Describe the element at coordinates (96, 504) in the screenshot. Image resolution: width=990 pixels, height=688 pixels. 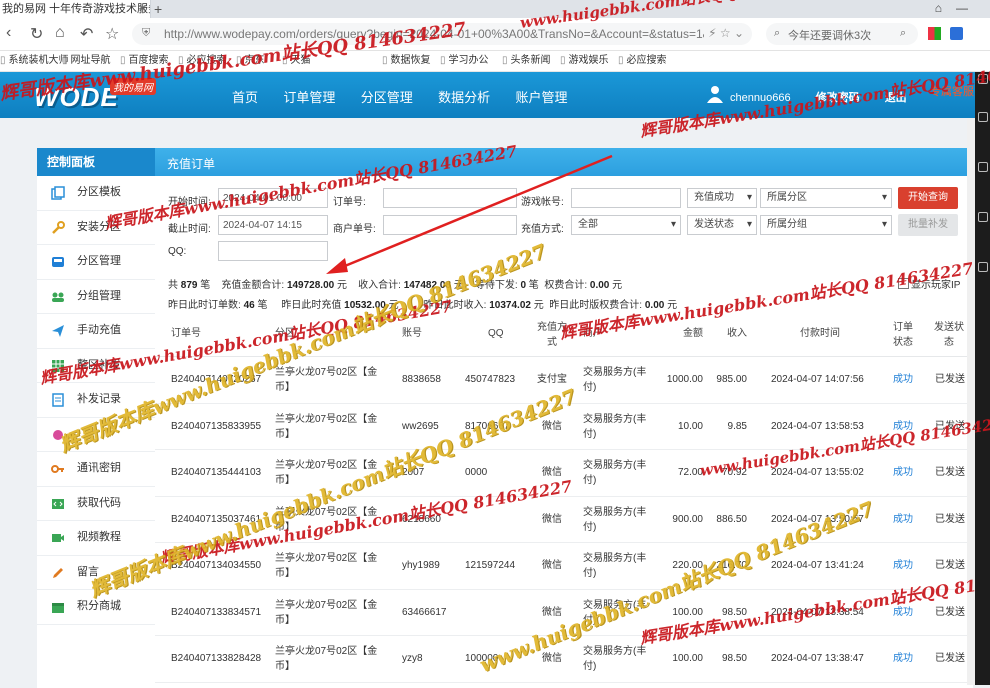
I see `sidebar-item-get-code: 获取代码` at that location.